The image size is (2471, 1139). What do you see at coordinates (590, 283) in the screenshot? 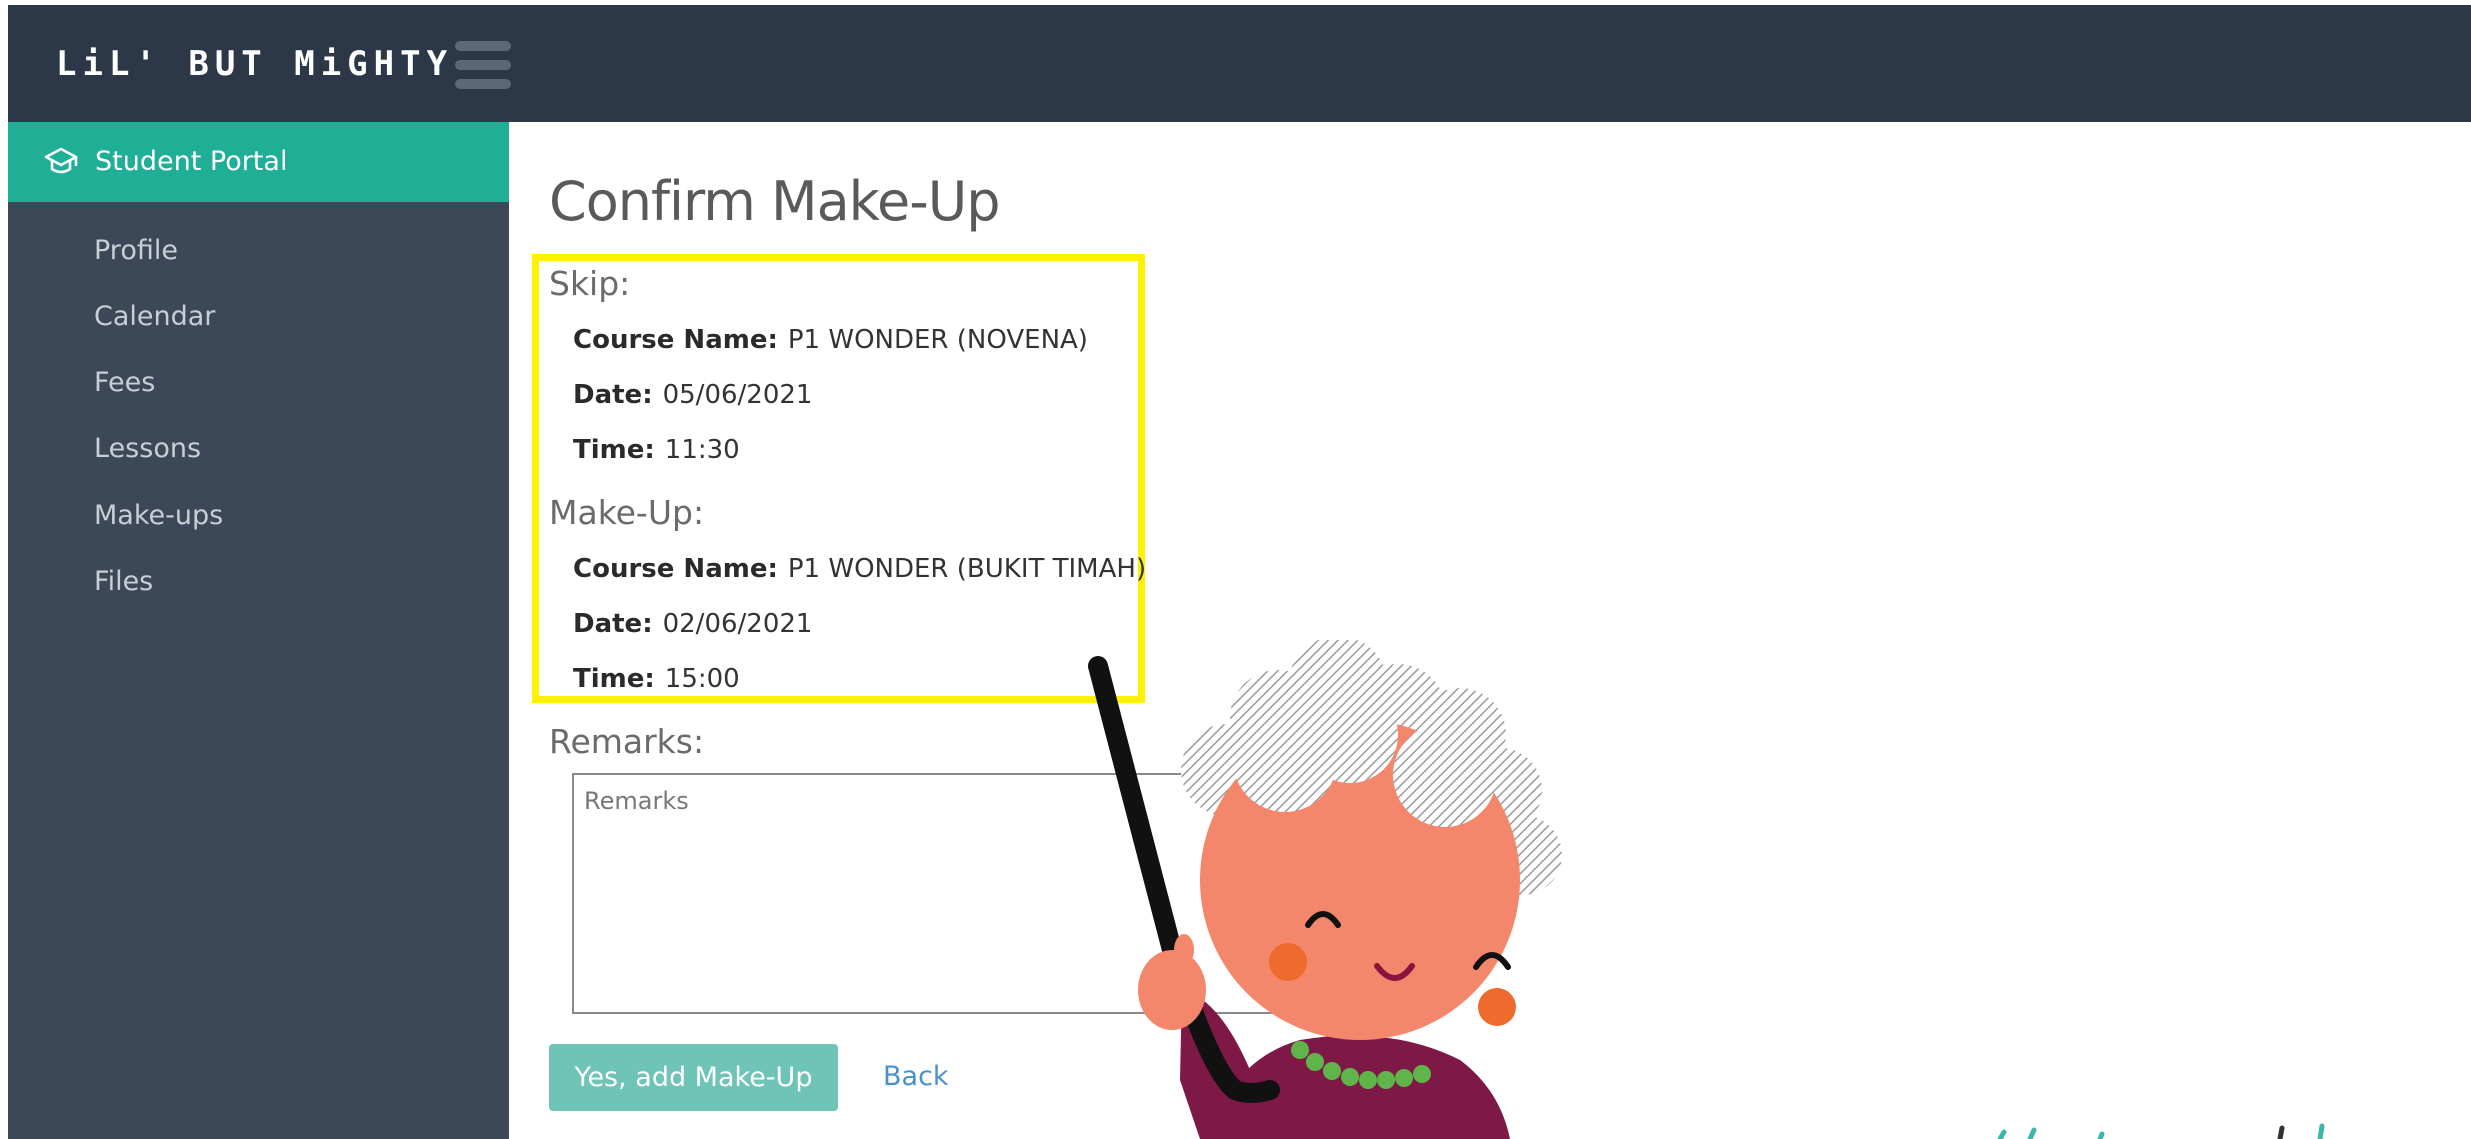
I see `skip-heading: Skip:` at bounding box center [590, 283].